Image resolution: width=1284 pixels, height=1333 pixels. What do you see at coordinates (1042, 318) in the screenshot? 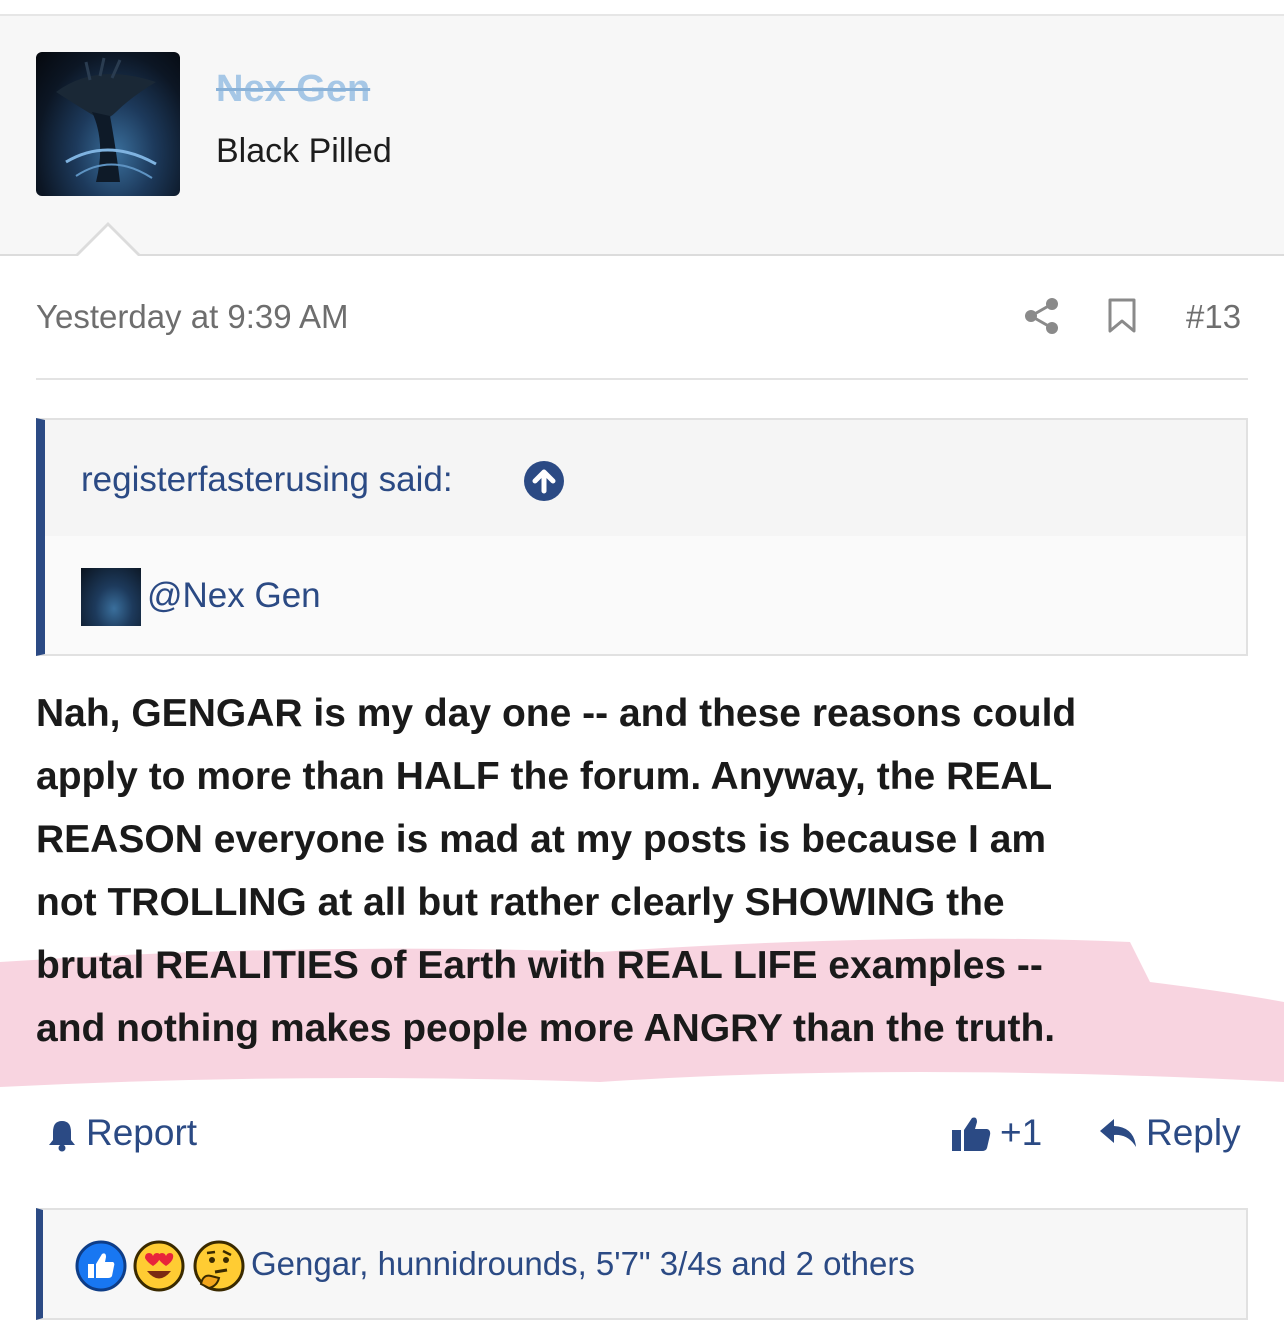
I see `share-icon` at bounding box center [1042, 318].